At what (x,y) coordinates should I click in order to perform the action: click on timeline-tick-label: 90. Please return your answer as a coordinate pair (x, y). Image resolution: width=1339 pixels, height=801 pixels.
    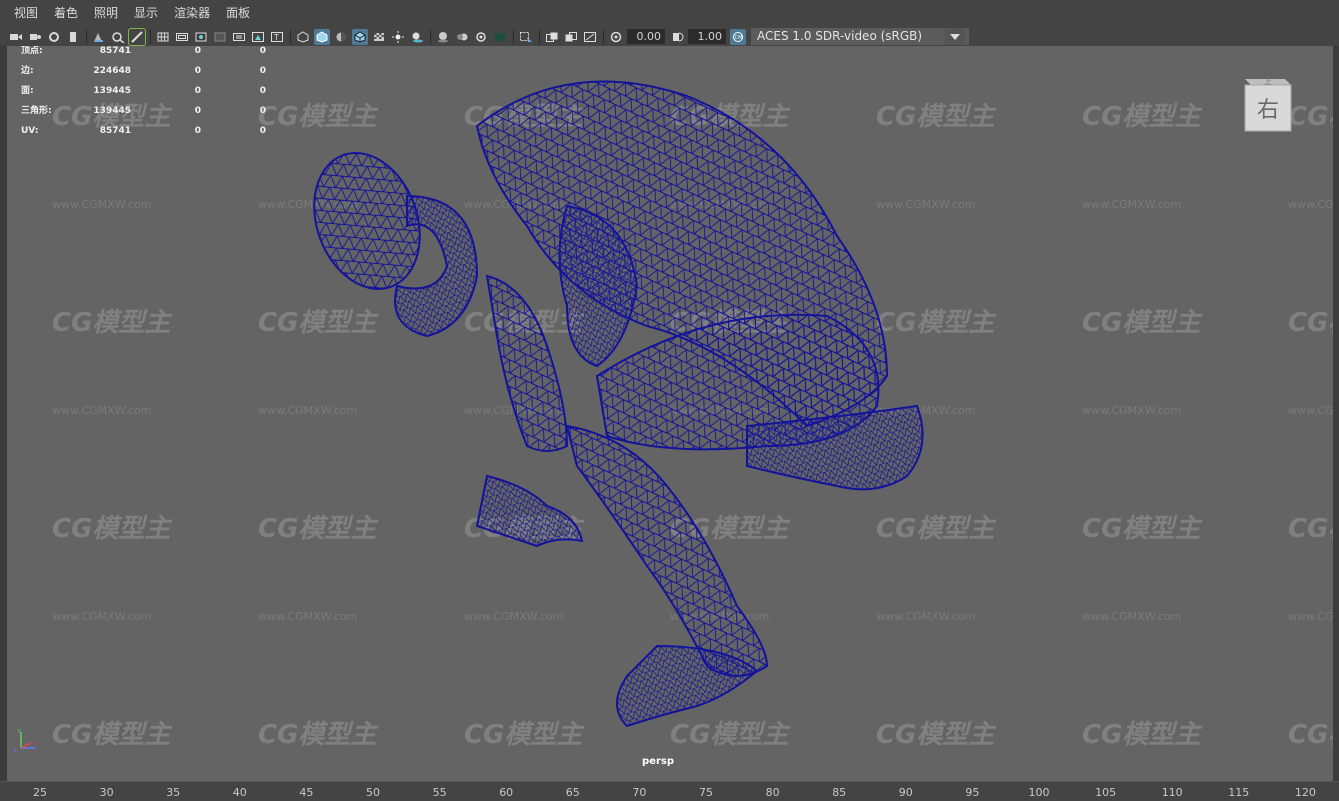
    Looking at the image, I should click on (905, 792).